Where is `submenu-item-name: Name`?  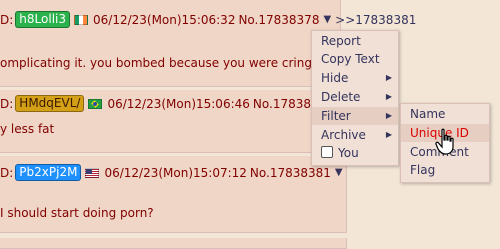
submenu-item-name: Name is located at coordinates (445, 114).